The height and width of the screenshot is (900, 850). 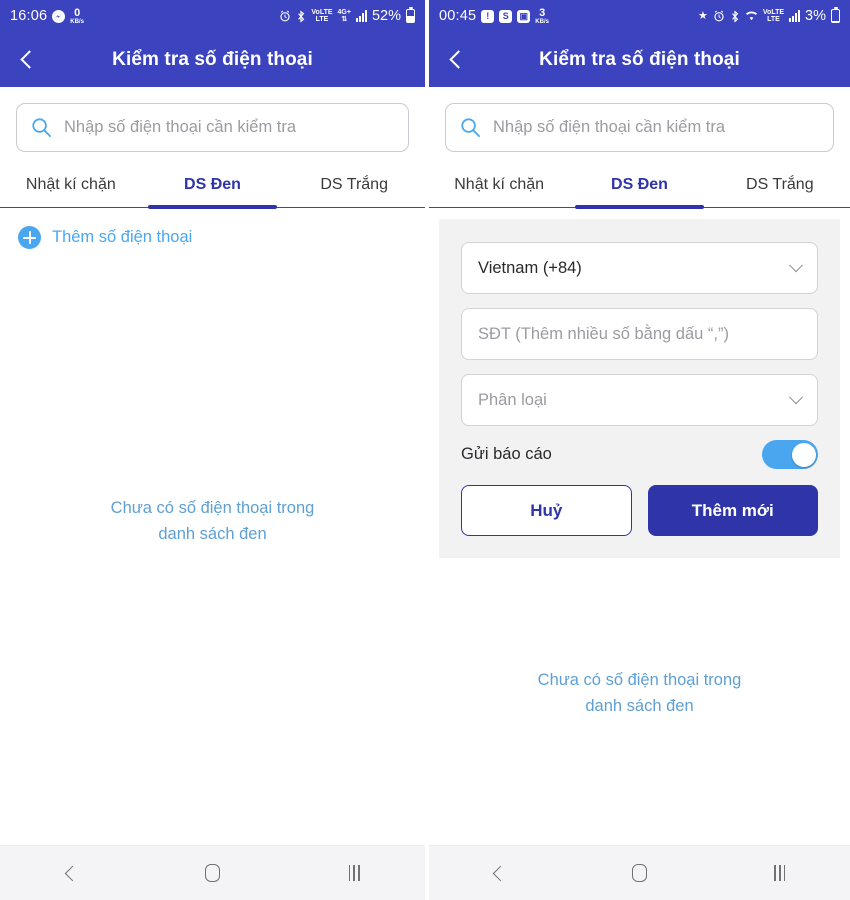 What do you see at coordinates (546, 510) in the screenshot?
I see `cancel-button: Huỷ` at bounding box center [546, 510].